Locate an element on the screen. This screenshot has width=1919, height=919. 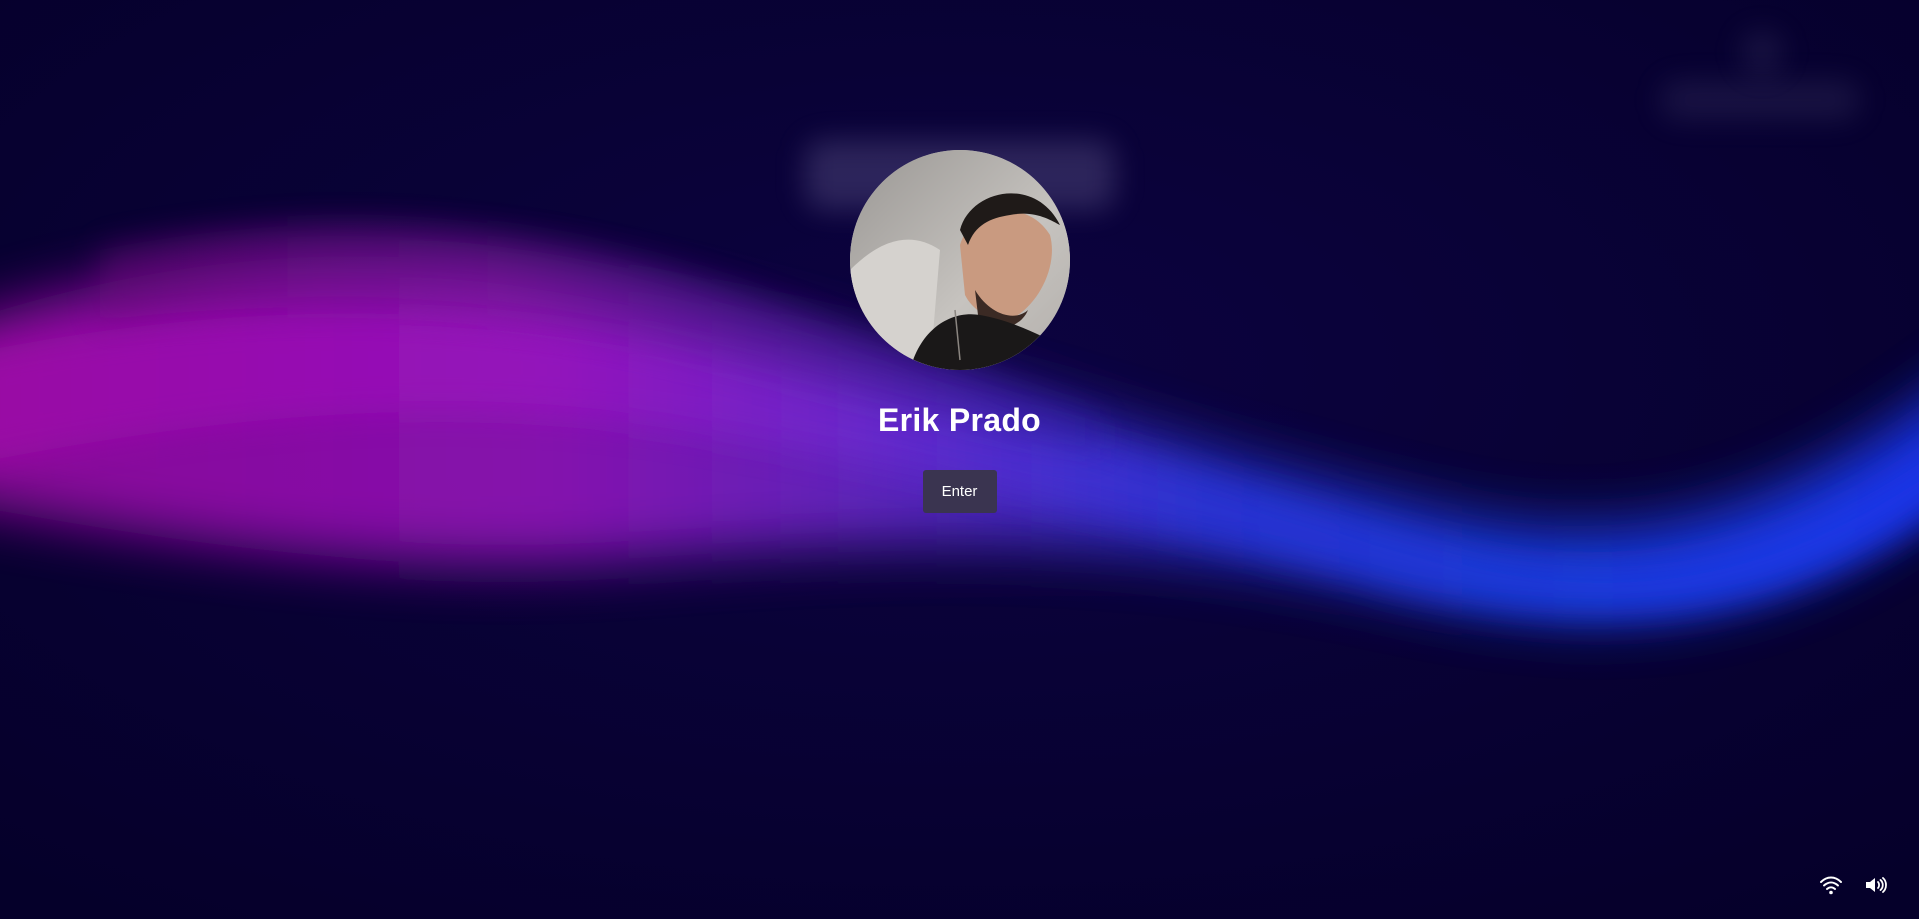
user-name: Erik Prado is located at coordinates (959, 420).